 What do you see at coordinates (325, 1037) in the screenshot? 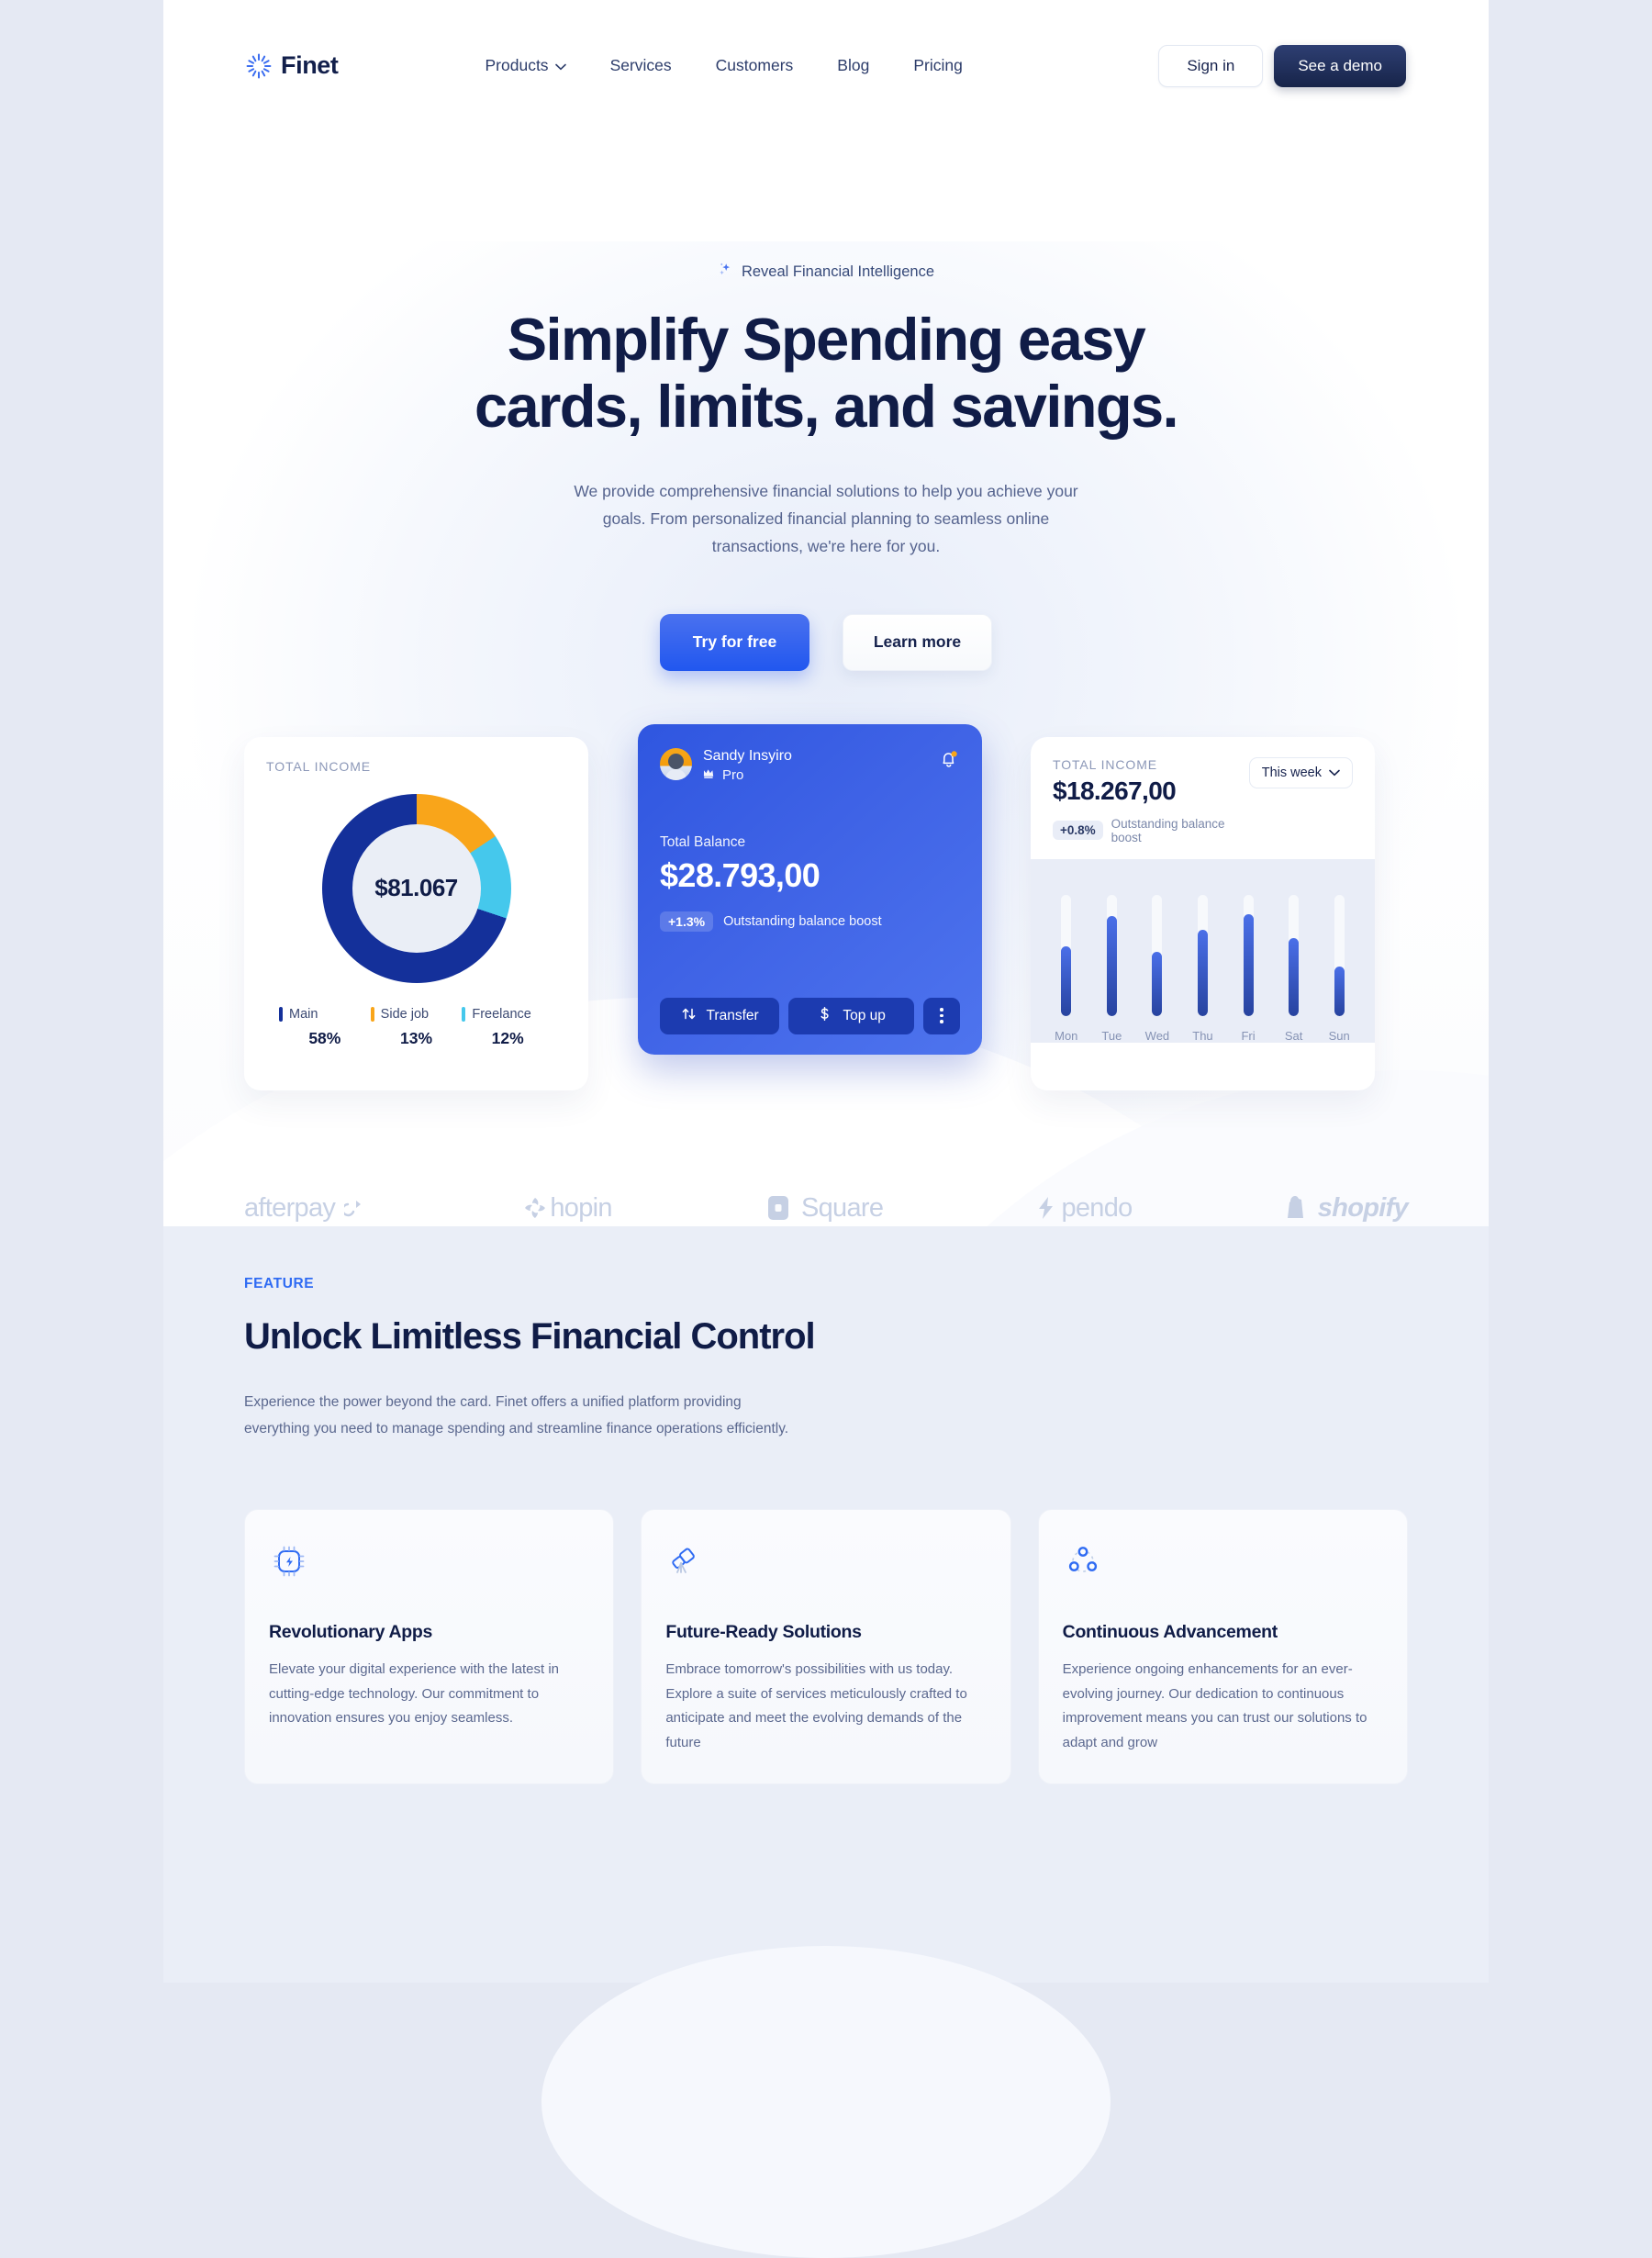
I see `legend-percent: 58%` at bounding box center [325, 1037].